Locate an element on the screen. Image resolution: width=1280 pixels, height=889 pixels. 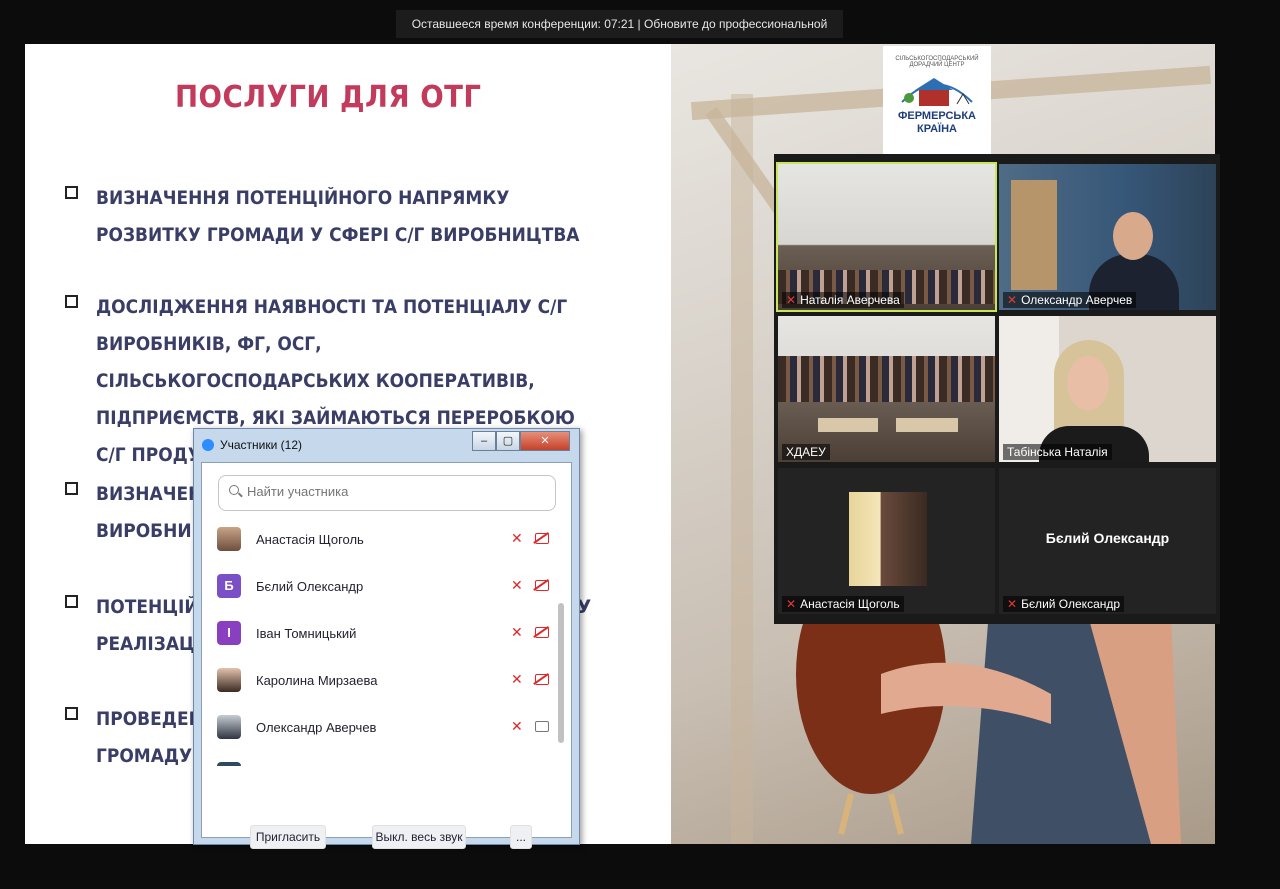
tile-name-label: ✕ Бєлий Олександр is located at coordinates (1064, 604).